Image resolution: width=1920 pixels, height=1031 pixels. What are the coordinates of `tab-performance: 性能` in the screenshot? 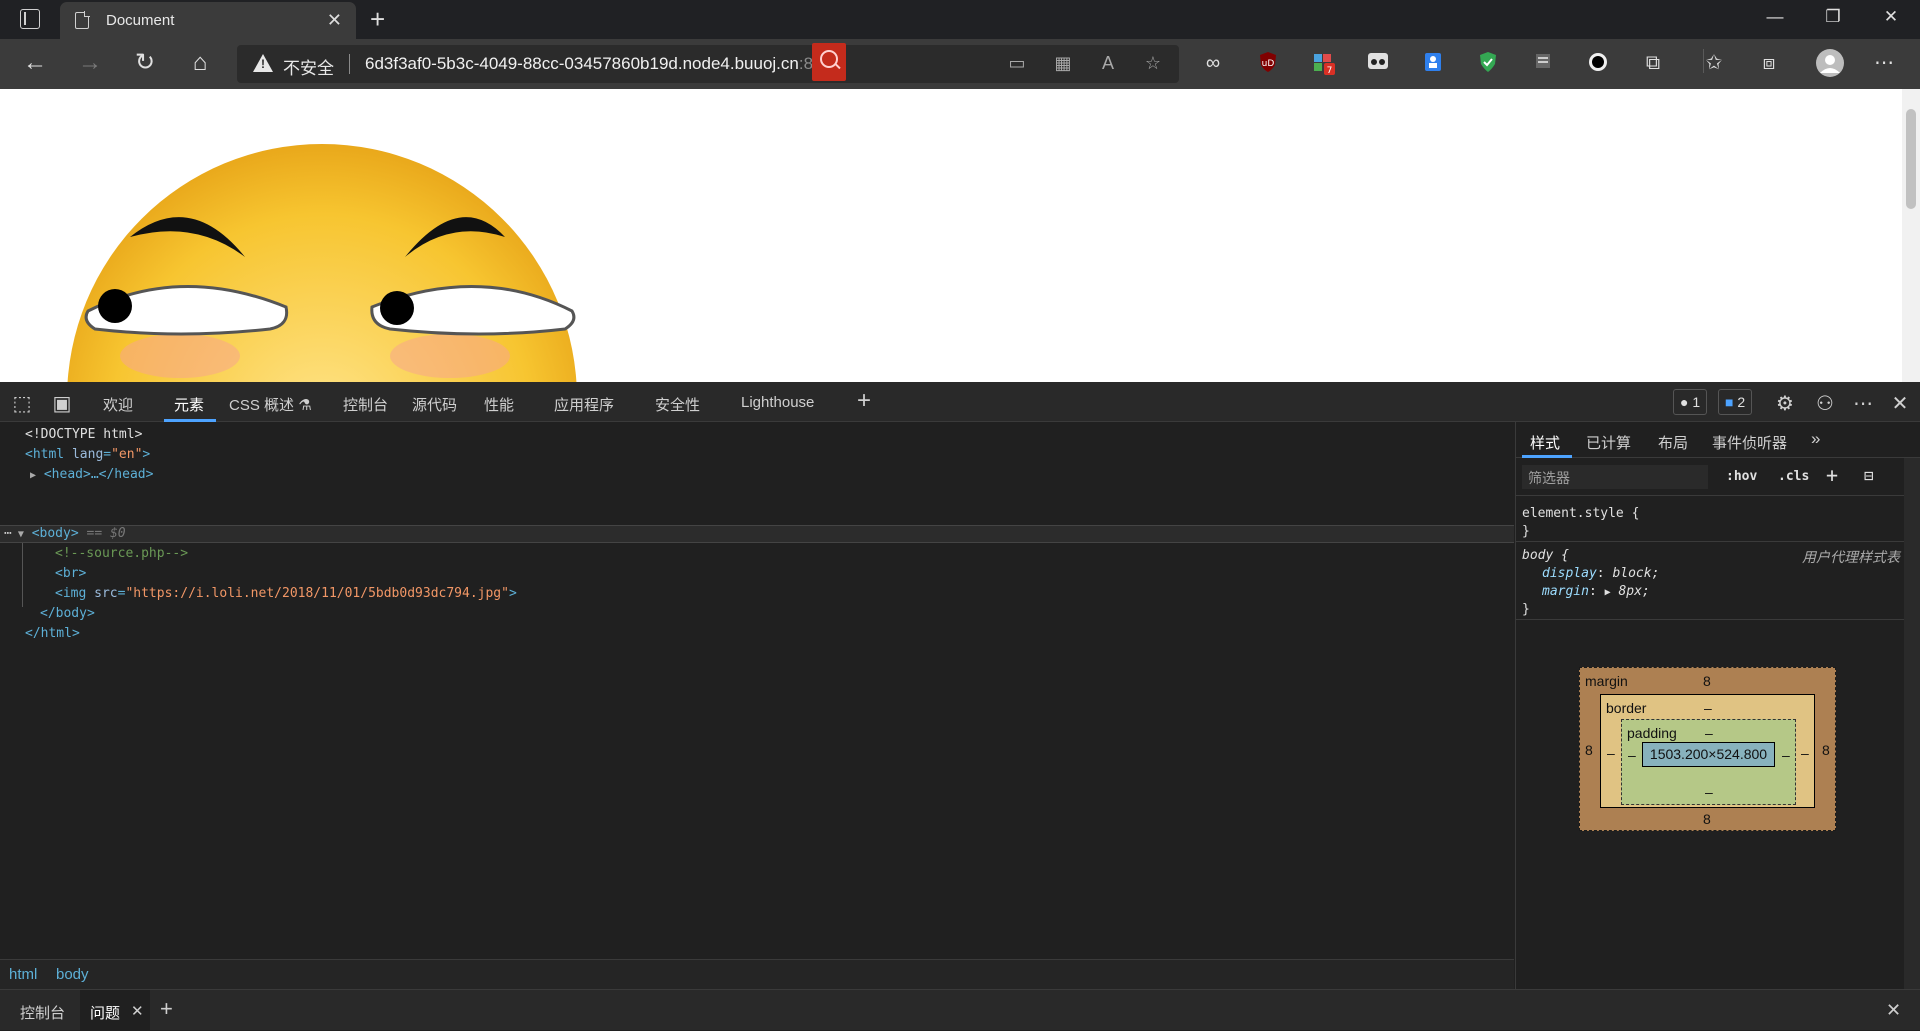 It's located at (499, 404).